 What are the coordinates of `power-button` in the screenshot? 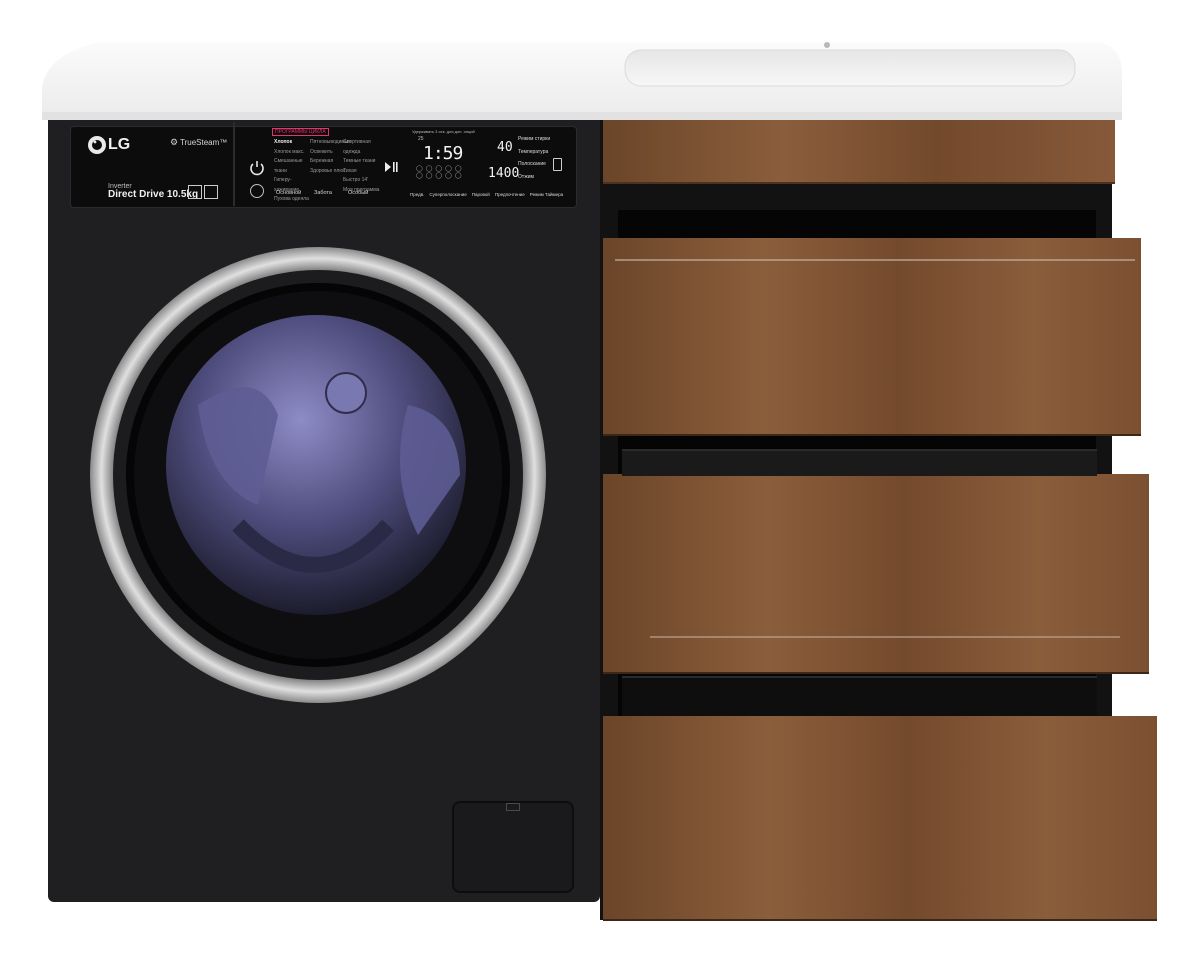 It's located at (257, 167).